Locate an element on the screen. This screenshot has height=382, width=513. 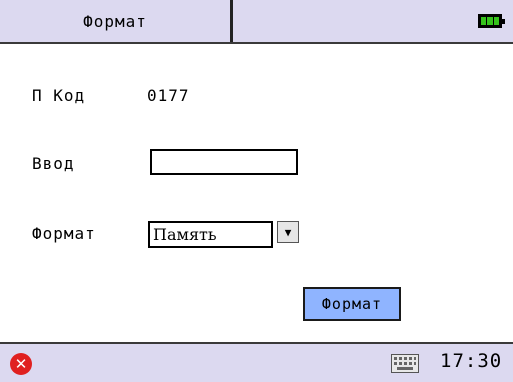
close-icon: ✕ is located at coordinates (21, 364).